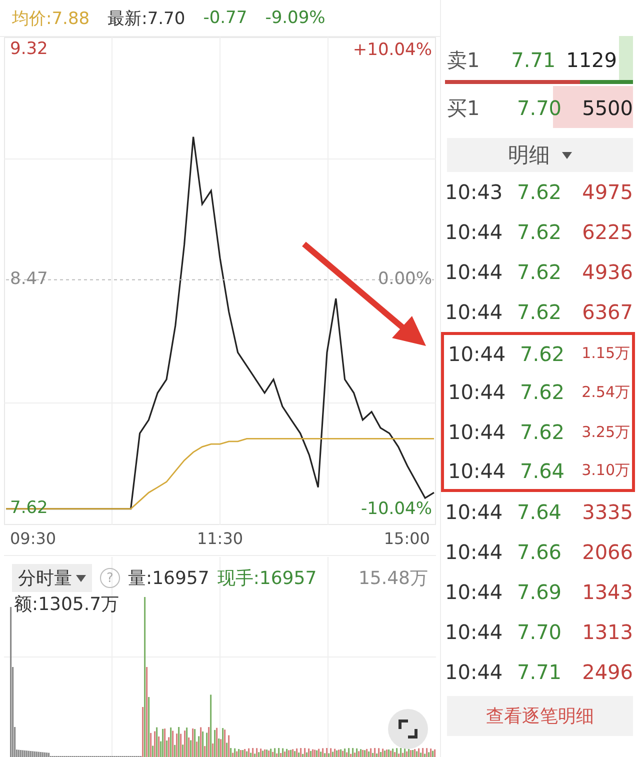 This screenshot has height=757, width=640. What do you see at coordinates (626, 58) in the screenshot?
I see `depth-bar` at bounding box center [626, 58].